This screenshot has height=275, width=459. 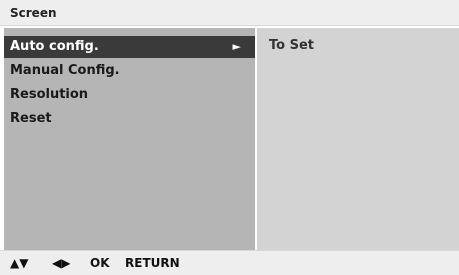 What do you see at coordinates (100, 263) in the screenshot?
I see `ok-hint: OK` at bounding box center [100, 263].